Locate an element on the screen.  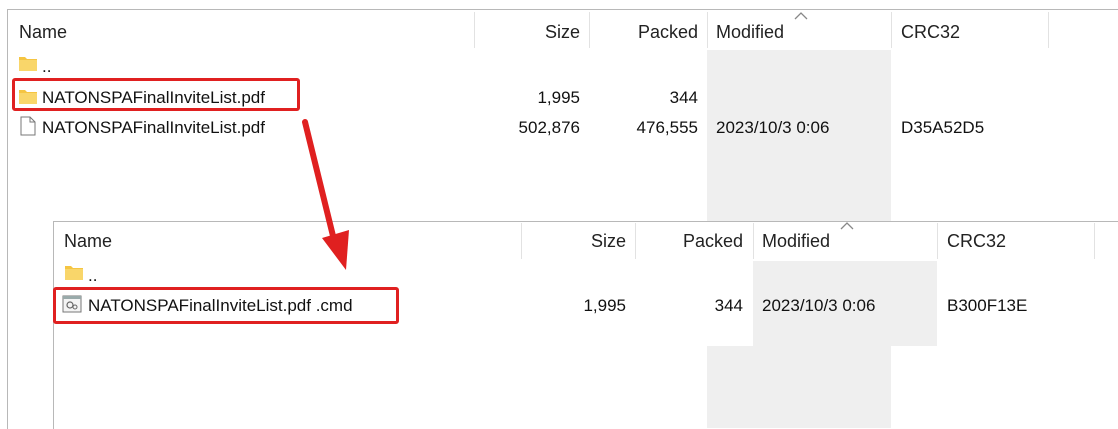
inner-header-name: Name is located at coordinates (88, 241).